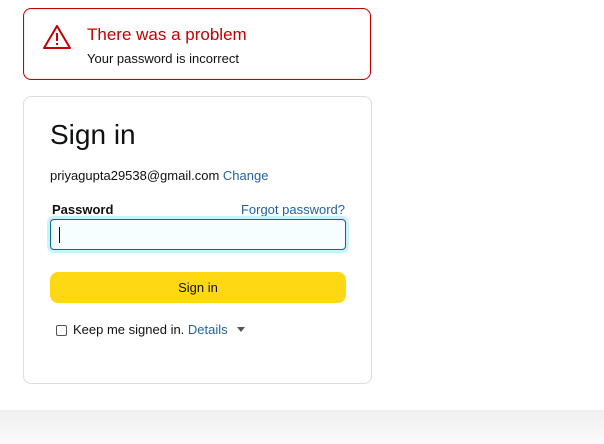 The height and width of the screenshot is (444, 604). Describe the element at coordinates (57, 37) in the screenshot. I see `warning-triangle-icon` at that location.